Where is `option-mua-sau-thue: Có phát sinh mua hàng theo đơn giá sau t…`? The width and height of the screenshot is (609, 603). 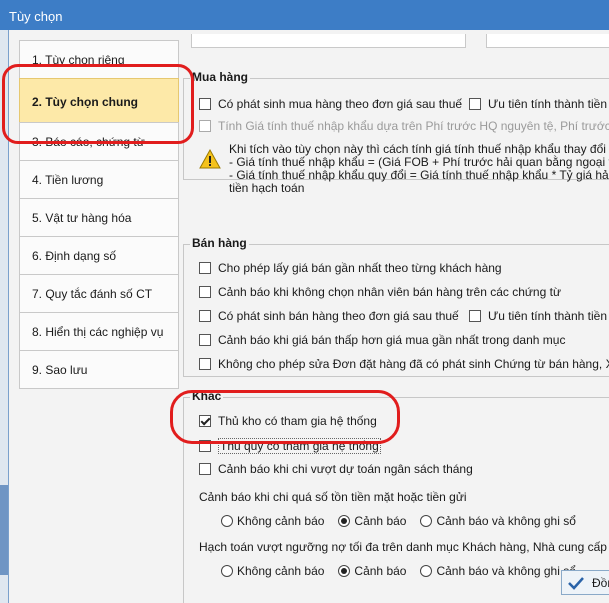 option-mua-sau-thue: Có phát sinh mua hàng theo đơn giá sau t… is located at coordinates (330, 104).